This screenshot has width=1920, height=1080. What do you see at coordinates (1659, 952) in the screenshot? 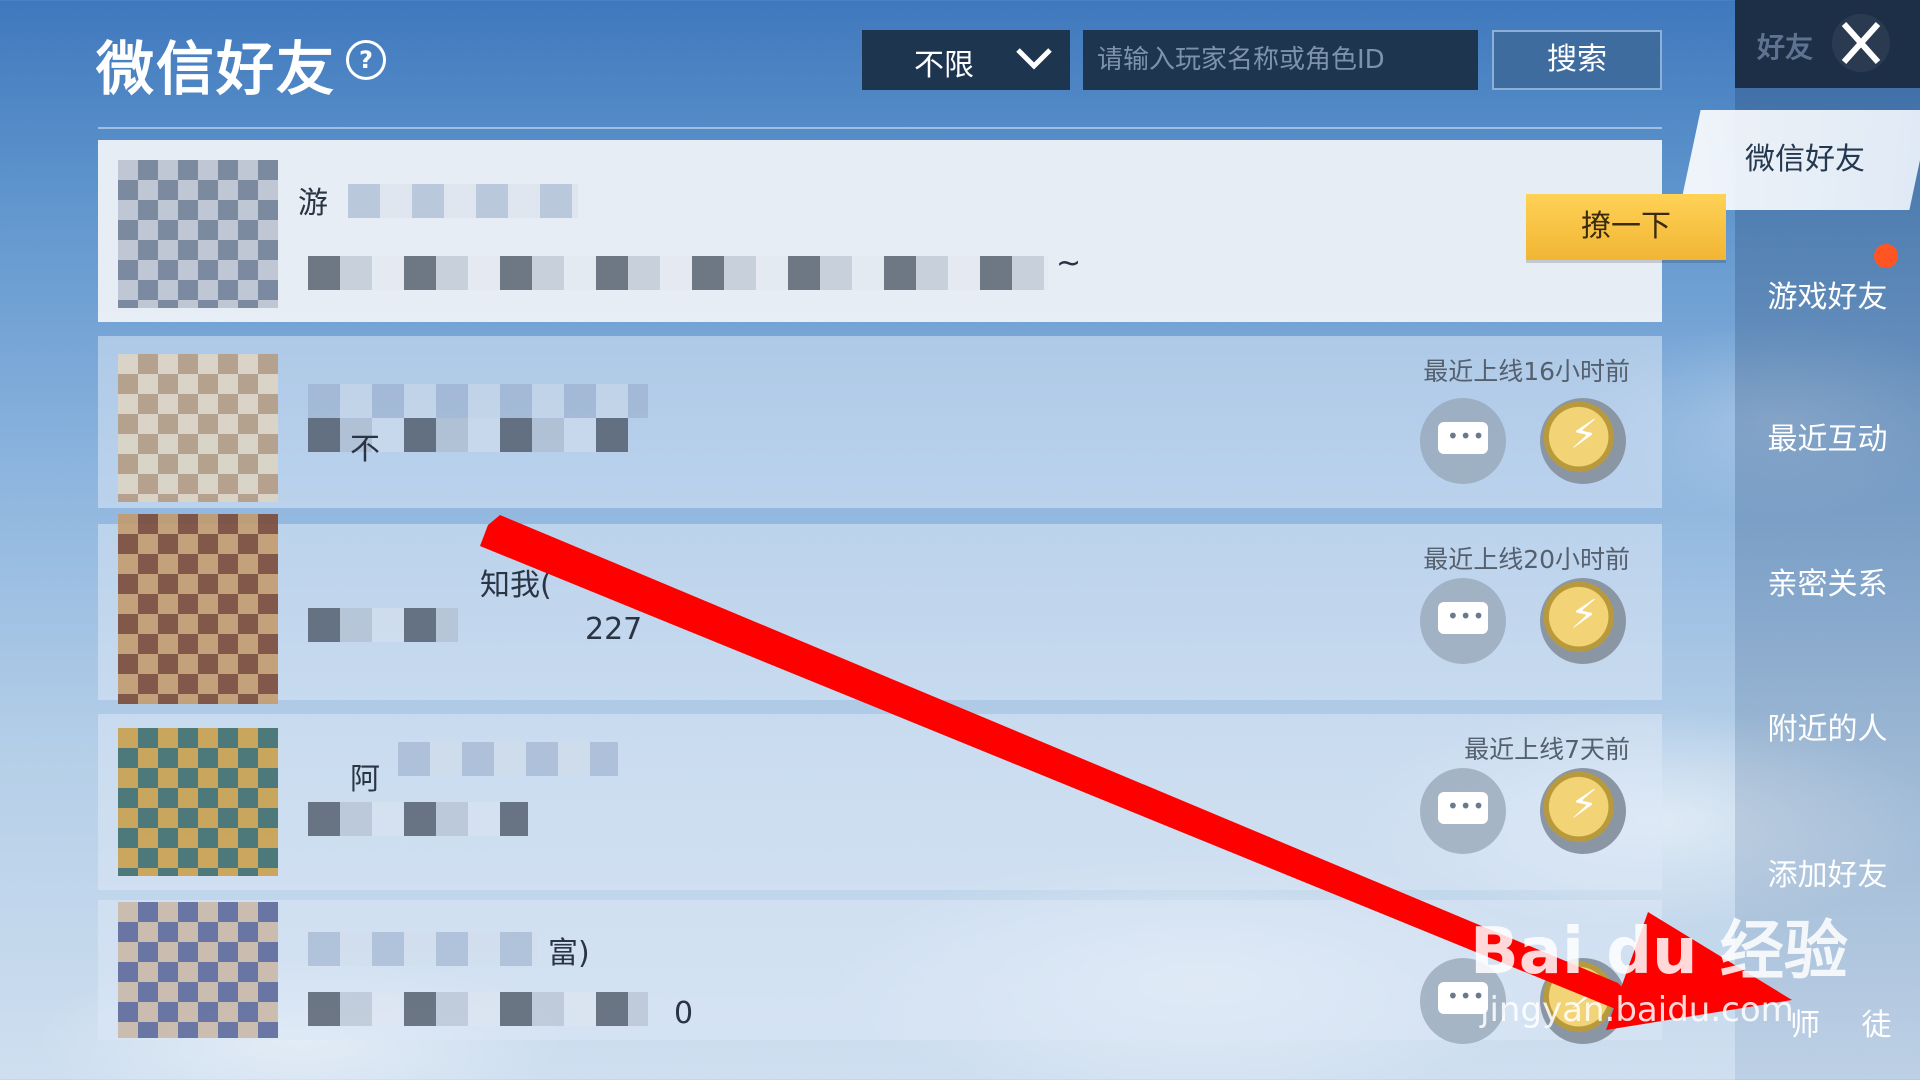
I see `watermark-logo: Bai du 经验` at bounding box center [1659, 952].